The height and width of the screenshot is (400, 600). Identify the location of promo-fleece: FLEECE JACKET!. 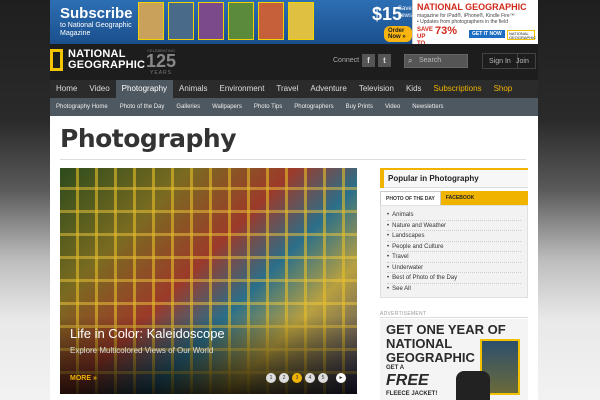
(412, 394).